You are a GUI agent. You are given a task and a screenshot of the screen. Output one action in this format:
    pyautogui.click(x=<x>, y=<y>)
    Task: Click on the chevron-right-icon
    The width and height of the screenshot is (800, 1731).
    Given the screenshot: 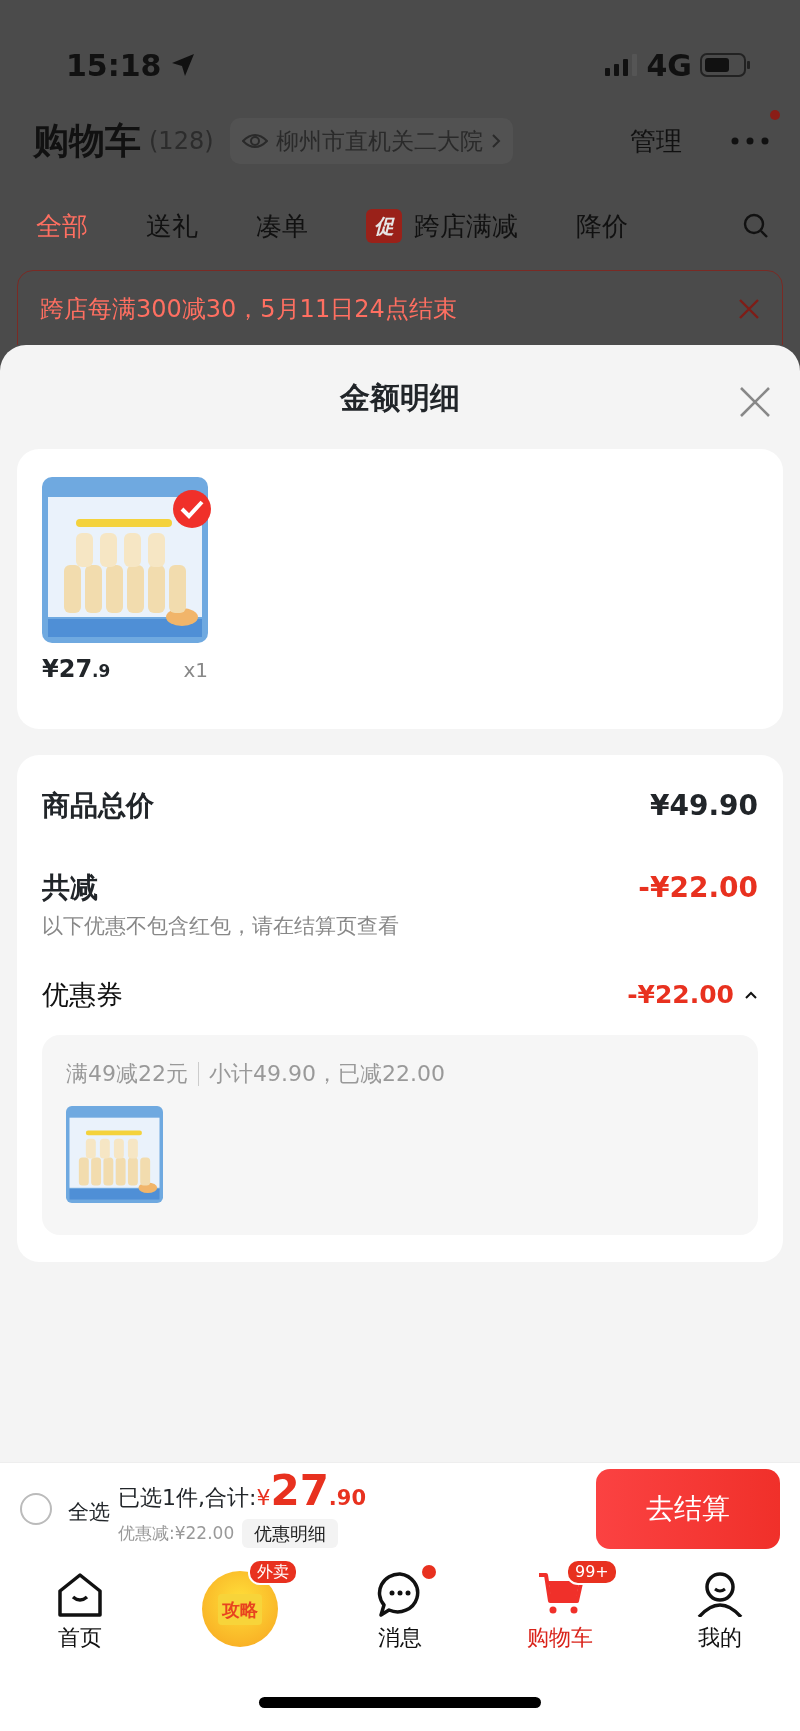 What is the action you would take?
    pyautogui.click(x=495, y=141)
    